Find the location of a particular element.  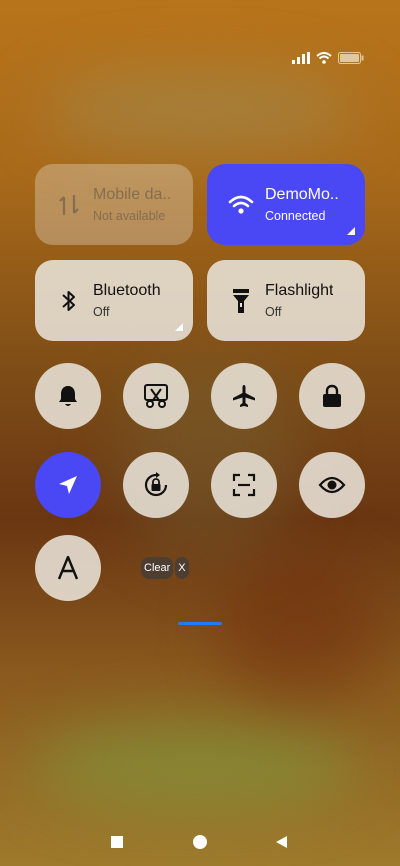

signal-icon is located at coordinates (301, 58).